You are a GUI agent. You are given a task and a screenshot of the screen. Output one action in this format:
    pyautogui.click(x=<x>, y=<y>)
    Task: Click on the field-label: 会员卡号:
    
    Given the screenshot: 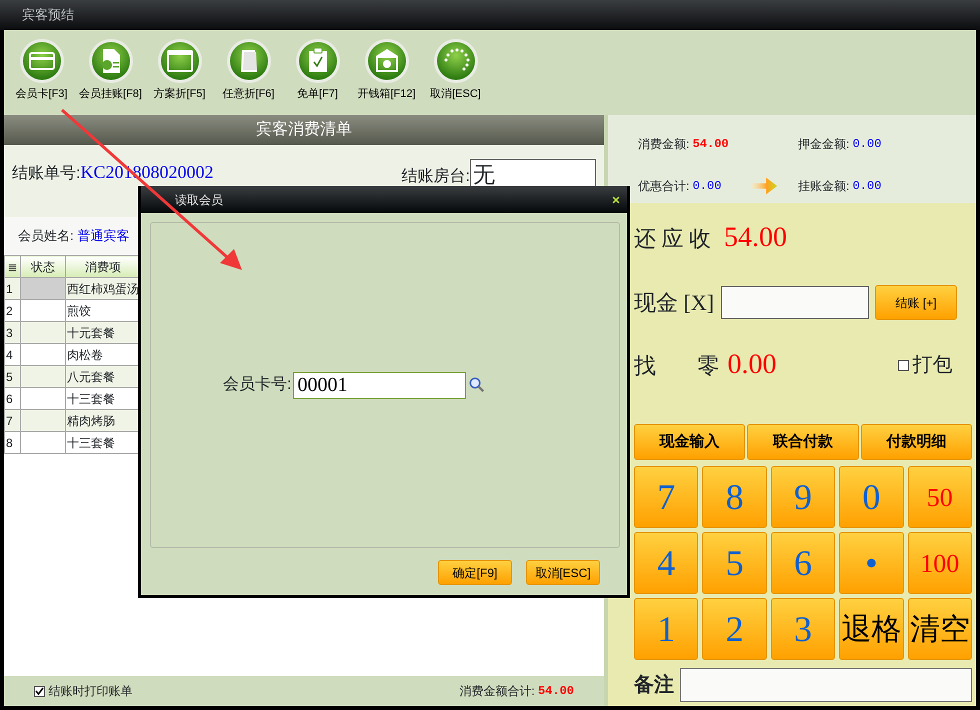 What is the action you would take?
    pyautogui.click(x=257, y=384)
    